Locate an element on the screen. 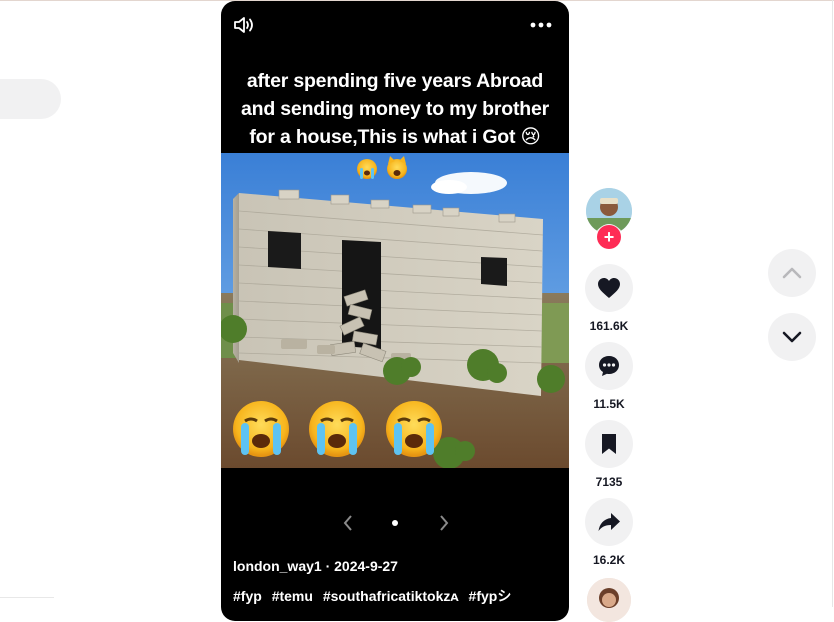 The height and width of the screenshot is (622, 834). hashtag-list: #fyp #temu #southafricatiktokᴢᴀ #fypシ is located at coordinates (375, 596).